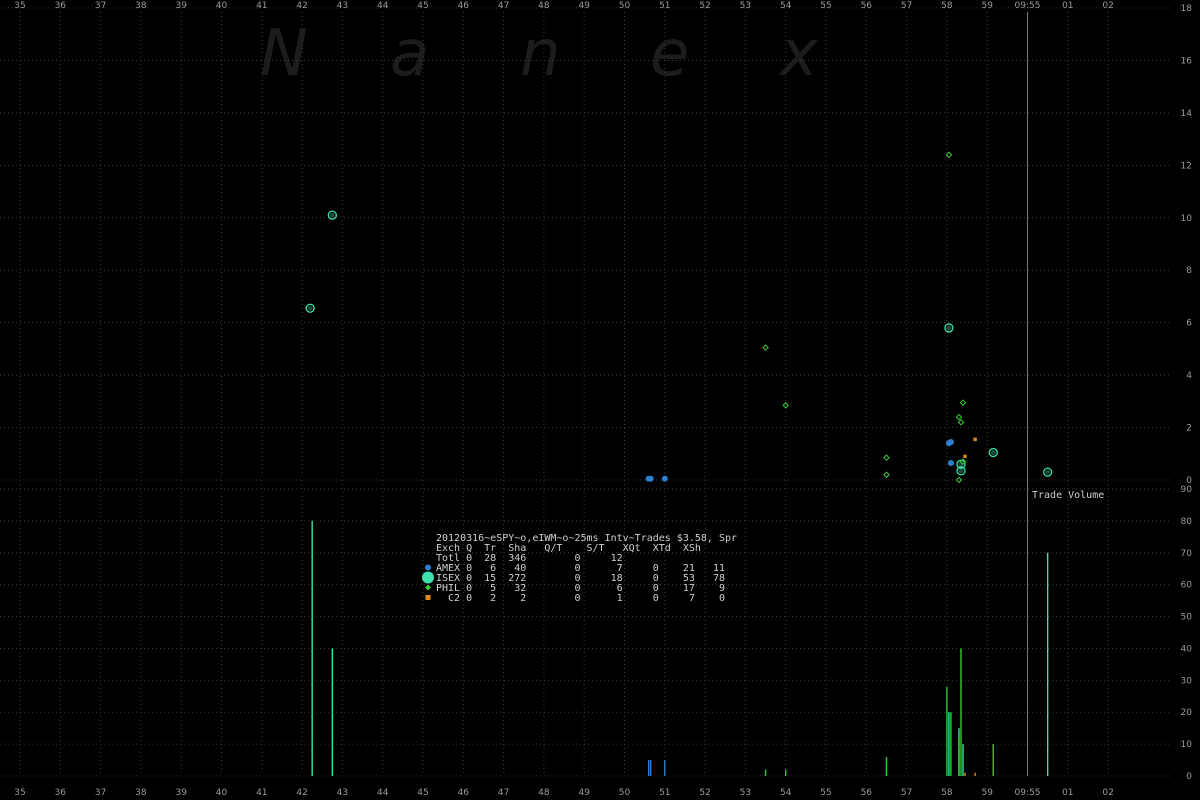 The height and width of the screenshot is (800, 1200). I want to click on watermark-letter: e, so click(669, 54).